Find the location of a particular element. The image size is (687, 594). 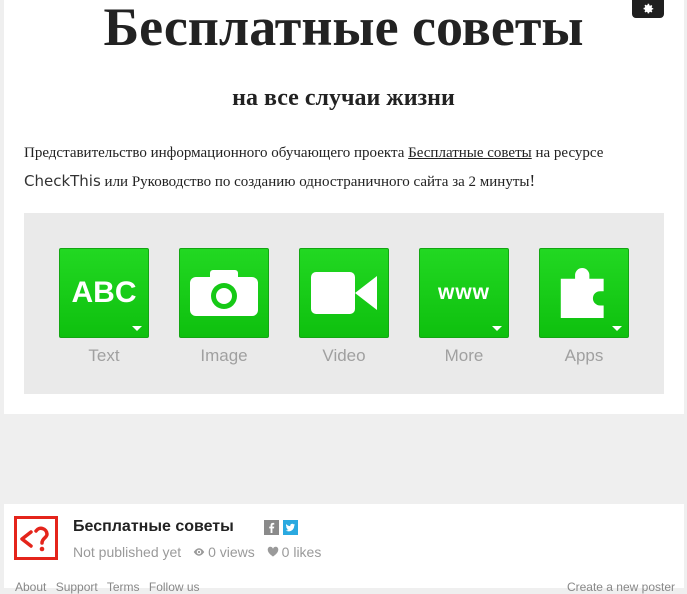

likes-count: 0 likes is located at coordinates (294, 552).